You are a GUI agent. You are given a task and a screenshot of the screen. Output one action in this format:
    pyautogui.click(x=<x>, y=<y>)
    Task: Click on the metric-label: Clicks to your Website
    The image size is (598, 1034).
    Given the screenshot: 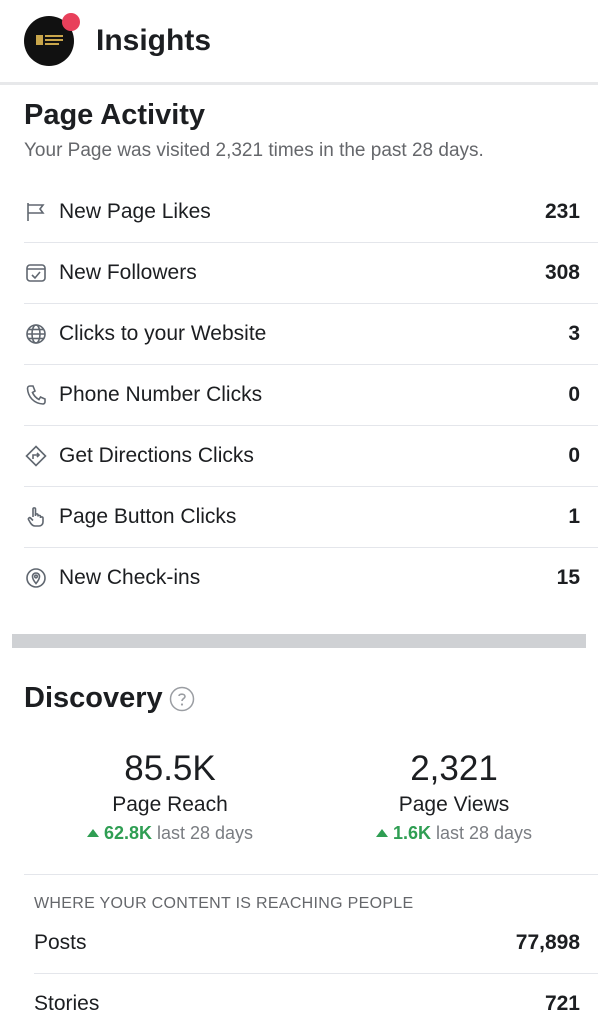 What is the action you would take?
    pyautogui.click(x=163, y=333)
    